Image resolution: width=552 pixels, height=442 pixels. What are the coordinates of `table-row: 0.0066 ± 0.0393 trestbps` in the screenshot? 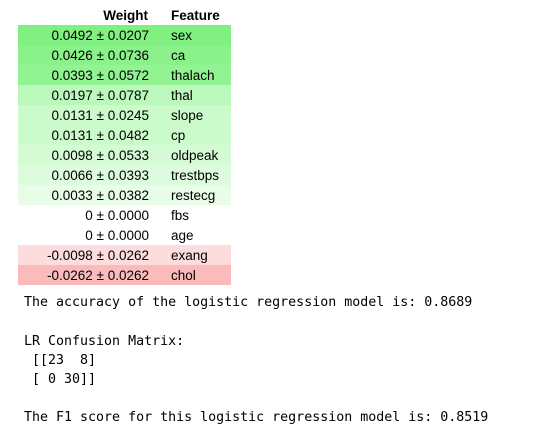 It's located at (124, 175).